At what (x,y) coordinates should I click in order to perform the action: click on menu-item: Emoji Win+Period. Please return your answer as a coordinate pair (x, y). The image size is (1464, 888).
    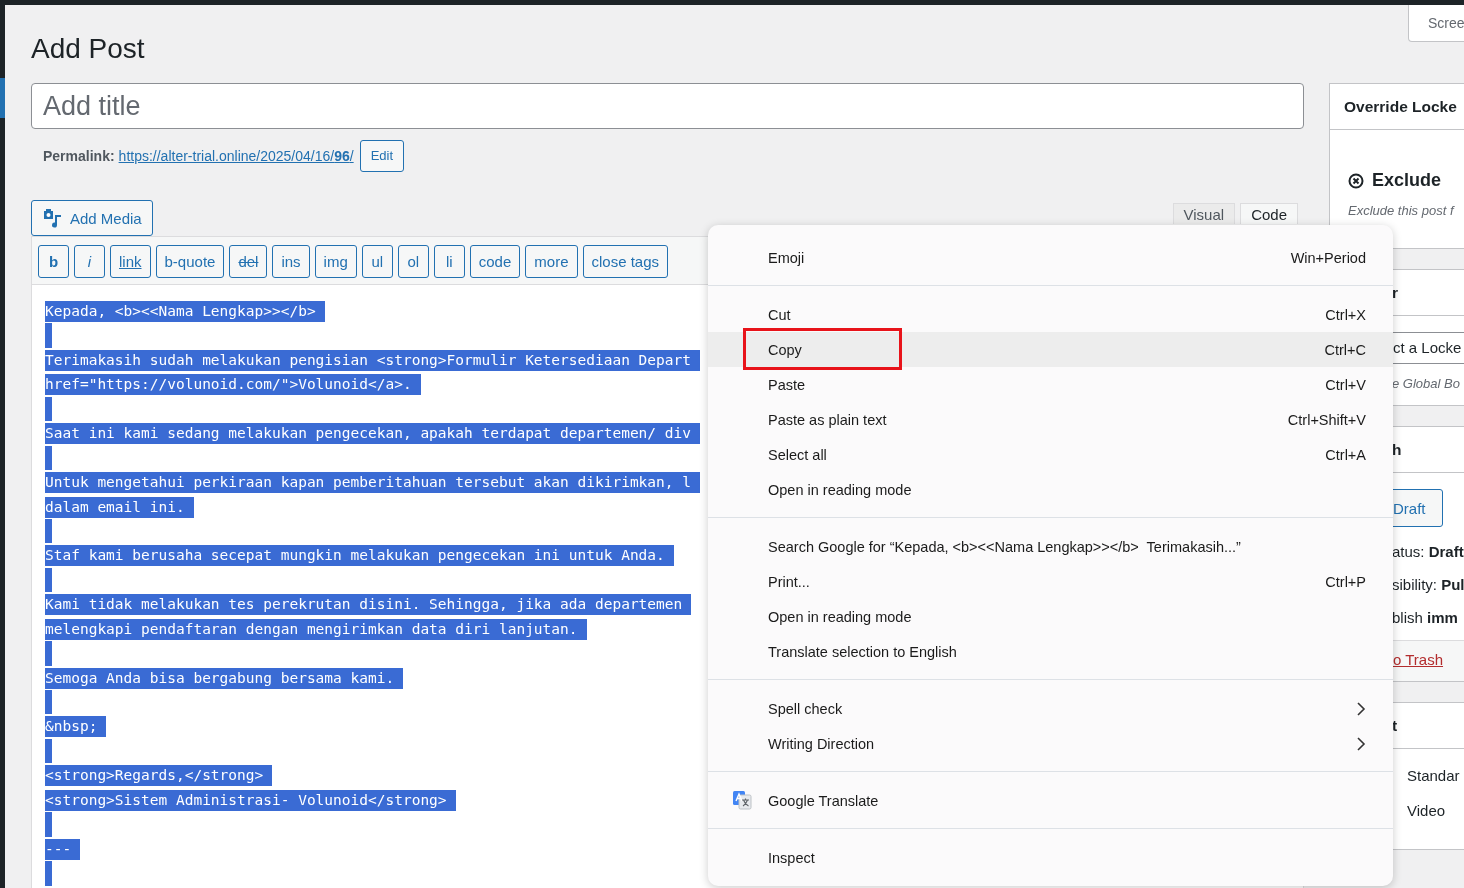
    Looking at the image, I should click on (1050, 257).